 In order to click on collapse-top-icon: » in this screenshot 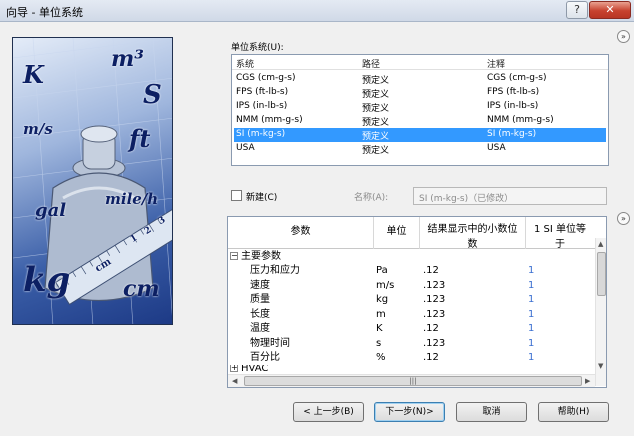, I will do `click(623, 36)`.